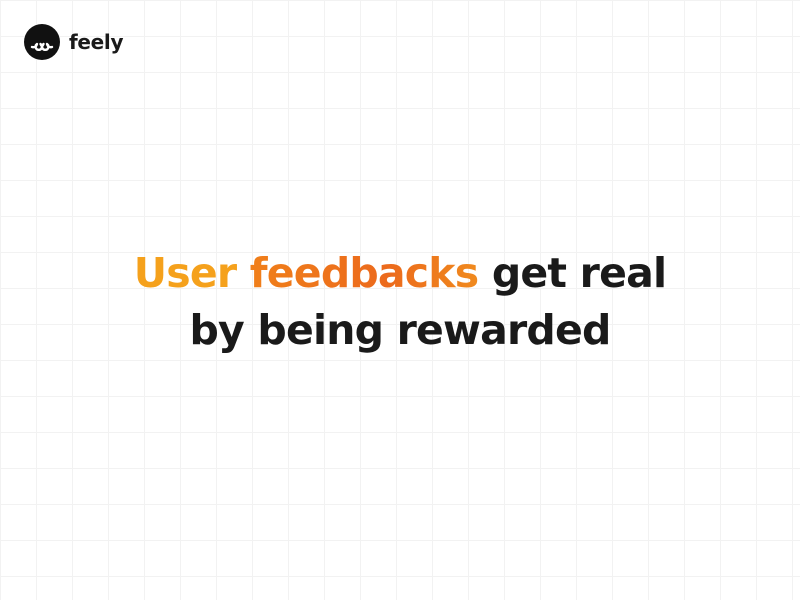 The width and height of the screenshot is (800, 600). What do you see at coordinates (364, 273) in the screenshot?
I see `hero-accent-feedbacks: feedbacks` at bounding box center [364, 273].